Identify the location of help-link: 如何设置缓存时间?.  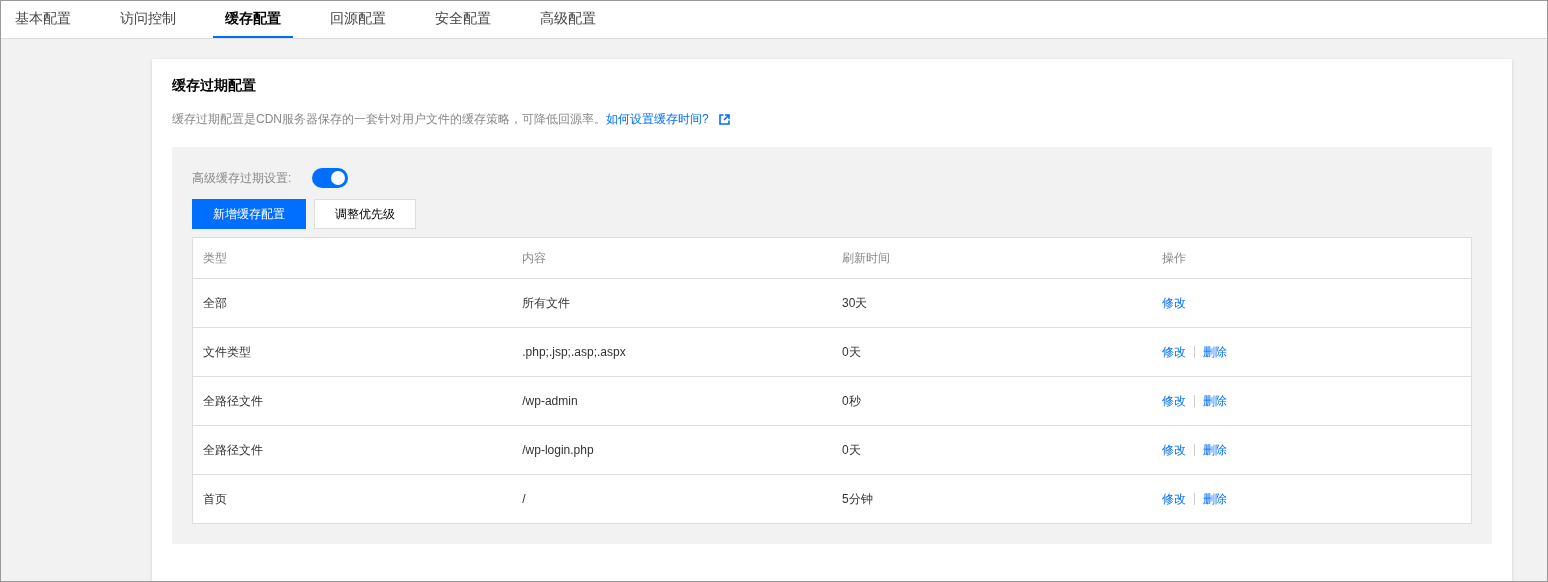
(657, 119).